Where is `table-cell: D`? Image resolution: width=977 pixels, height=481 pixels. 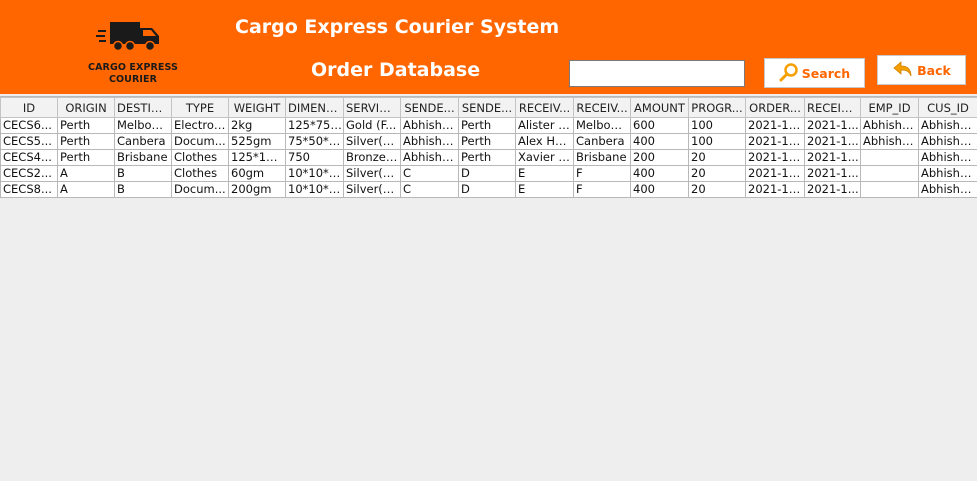 table-cell: D is located at coordinates (487, 174).